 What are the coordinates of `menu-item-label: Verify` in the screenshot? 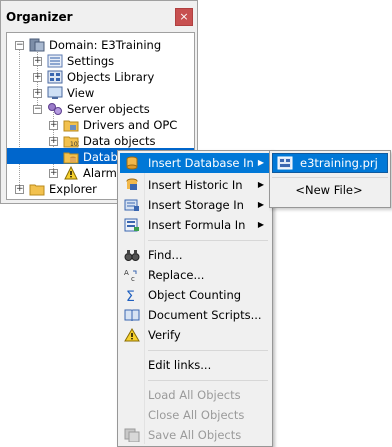 It's located at (164, 335).